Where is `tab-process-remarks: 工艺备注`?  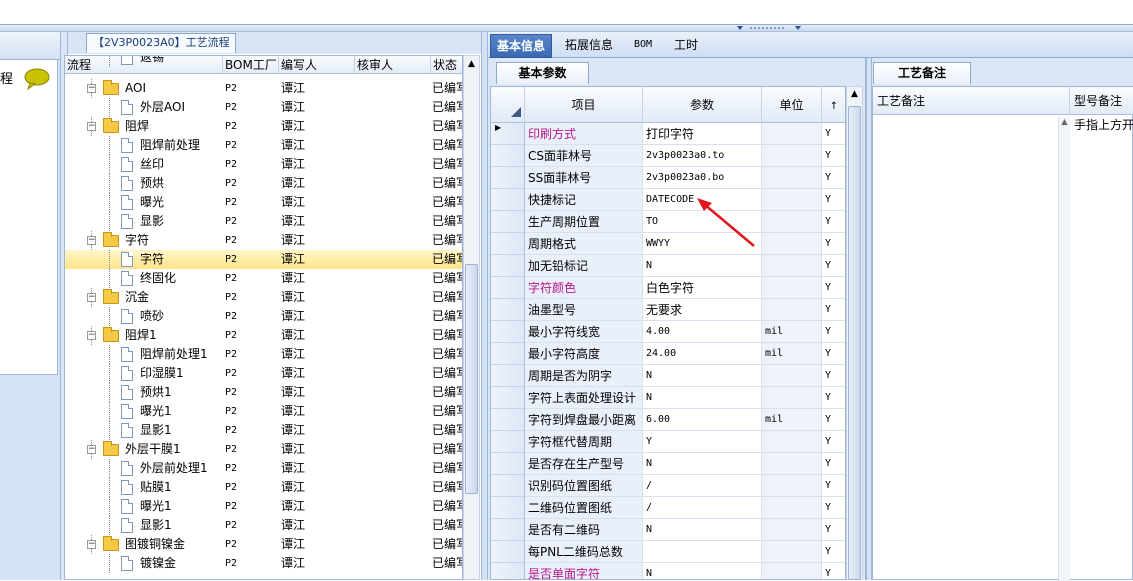
tab-process-remarks: 工艺备注 is located at coordinates (922, 73).